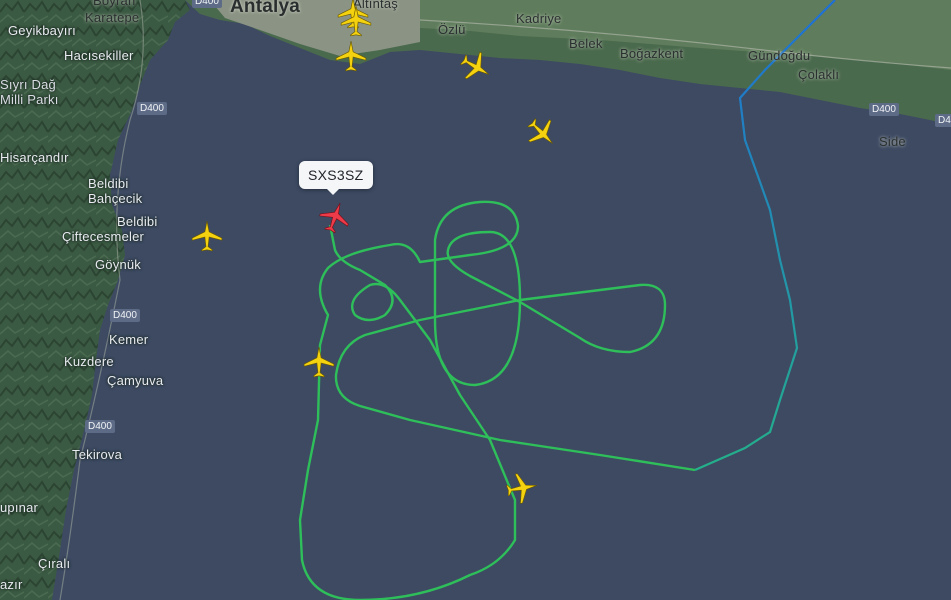 The height and width of the screenshot is (600, 951). What do you see at coordinates (11, 584) in the screenshot?
I see `place-label-azir: azır` at bounding box center [11, 584].